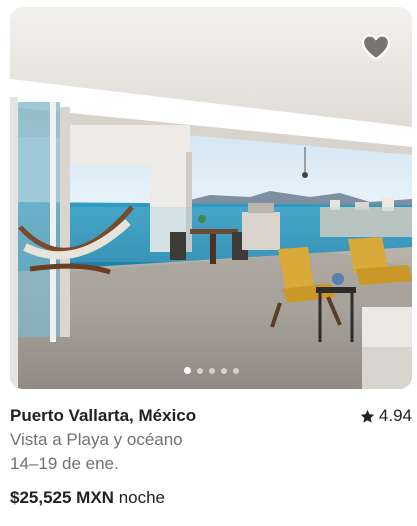 The height and width of the screenshot is (526, 417). Describe the element at coordinates (142, 497) in the screenshot. I see `price-unit: noche` at that location.